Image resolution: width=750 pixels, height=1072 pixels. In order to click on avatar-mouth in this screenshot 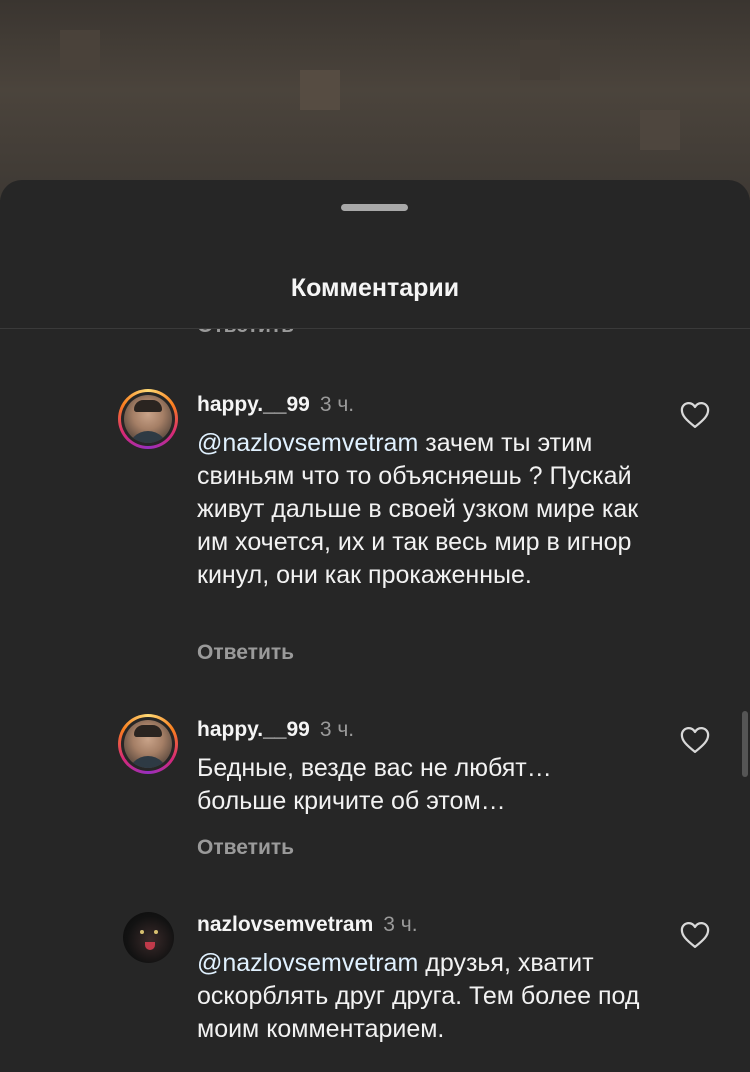, I will do `click(150, 946)`.